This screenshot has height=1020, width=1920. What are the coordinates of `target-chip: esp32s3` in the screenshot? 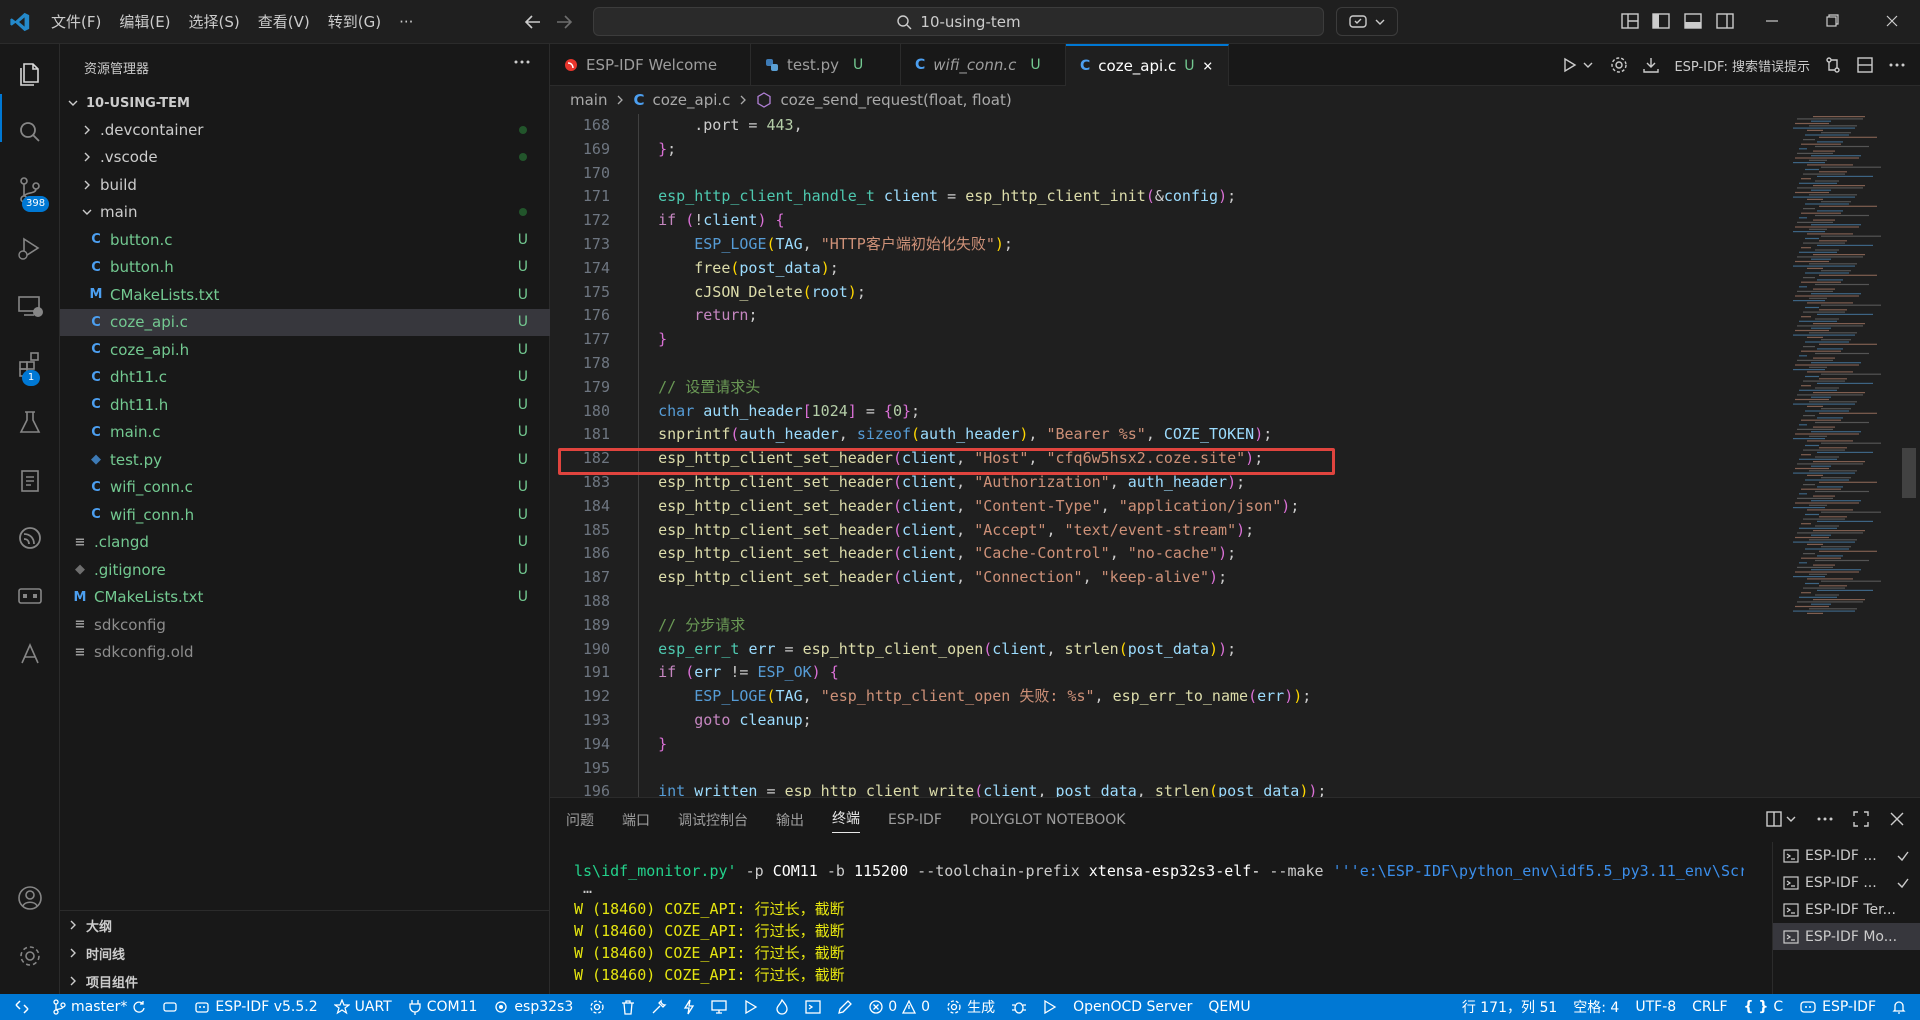 It's located at (533, 1007).